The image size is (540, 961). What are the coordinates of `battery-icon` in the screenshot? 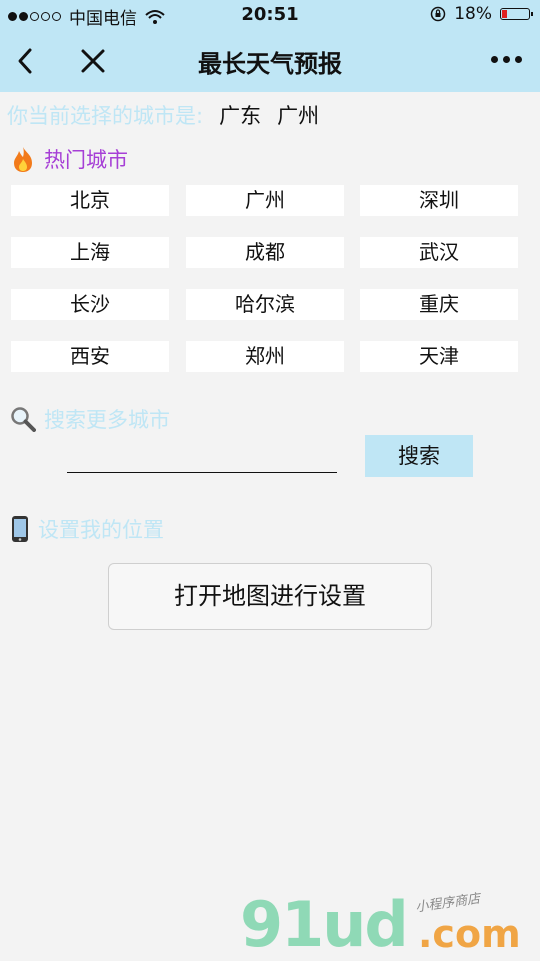 It's located at (516, 14).